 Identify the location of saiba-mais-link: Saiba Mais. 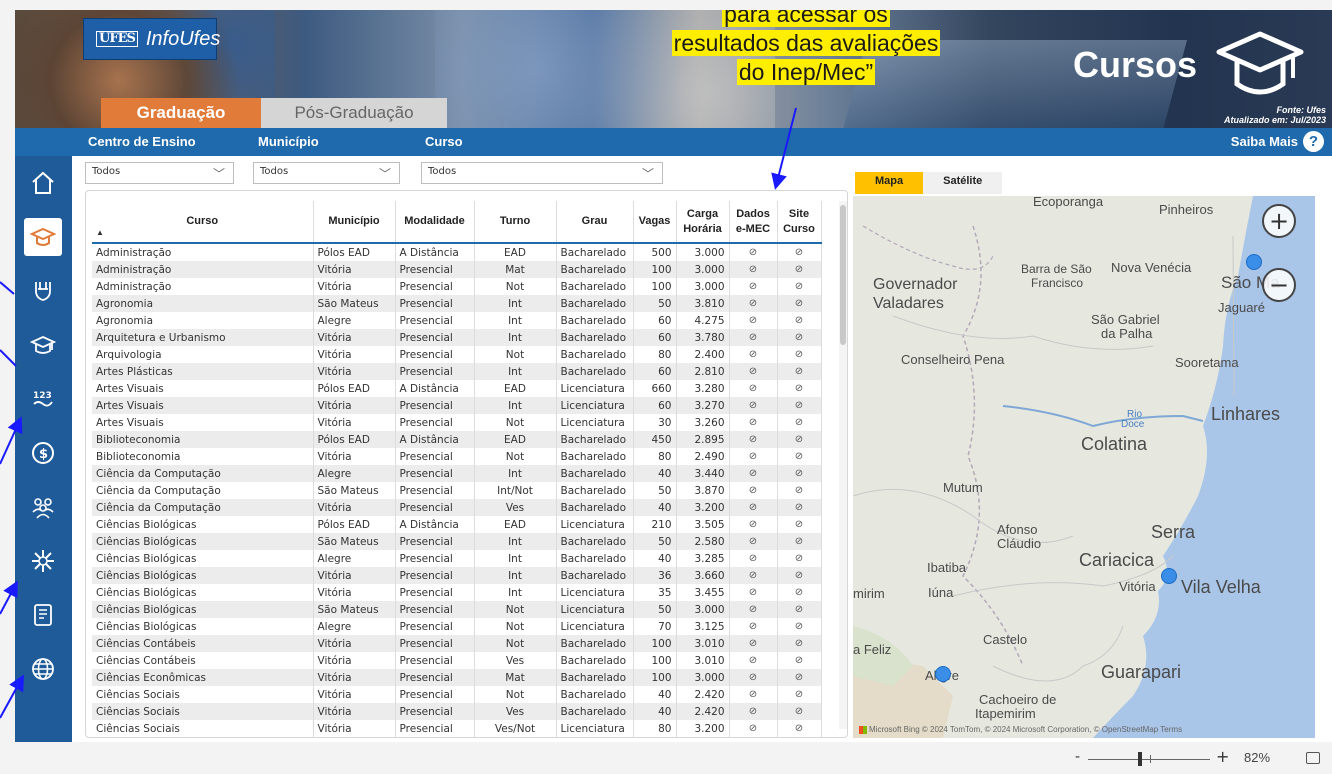
(1264, 141).